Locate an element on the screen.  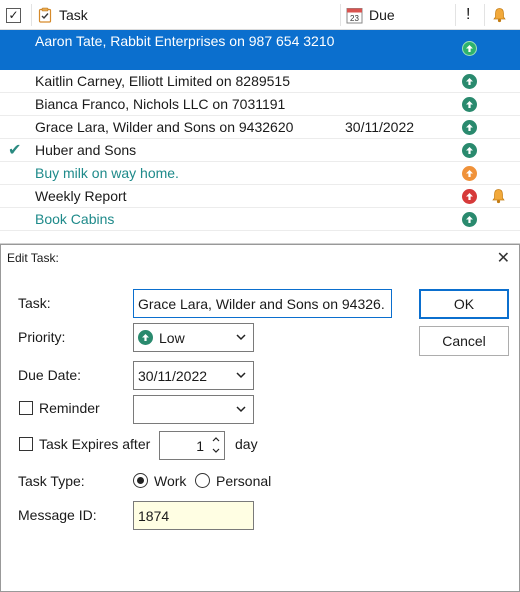
priority-value: Low is located at coordinates (172, 337).